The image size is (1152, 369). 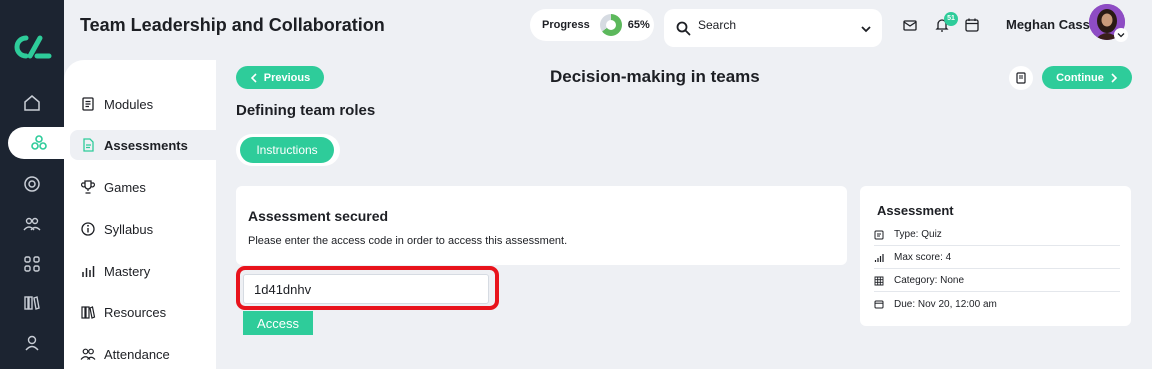 I want to click on previous-button: Previous, so click(x=280, y=77).